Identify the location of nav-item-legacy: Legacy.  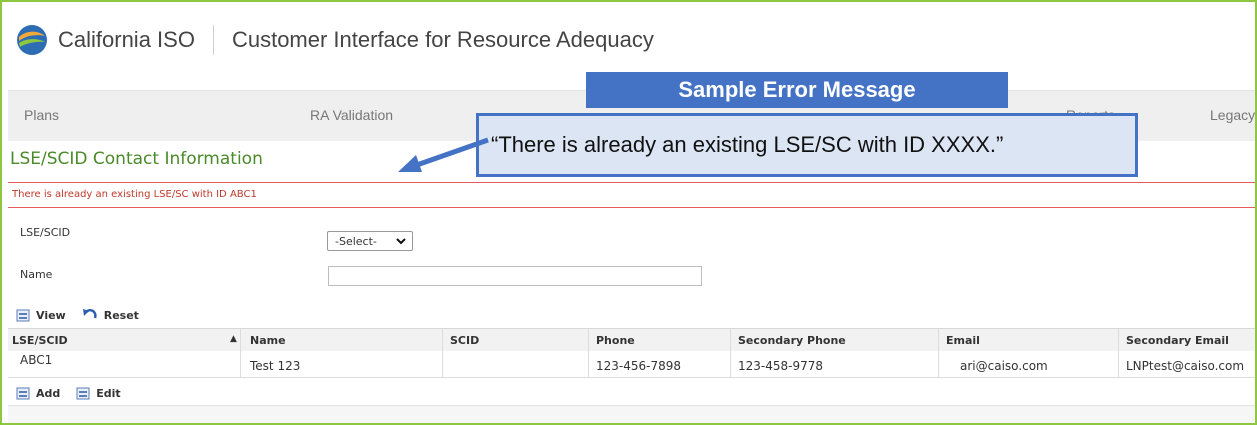
(1232, 115).